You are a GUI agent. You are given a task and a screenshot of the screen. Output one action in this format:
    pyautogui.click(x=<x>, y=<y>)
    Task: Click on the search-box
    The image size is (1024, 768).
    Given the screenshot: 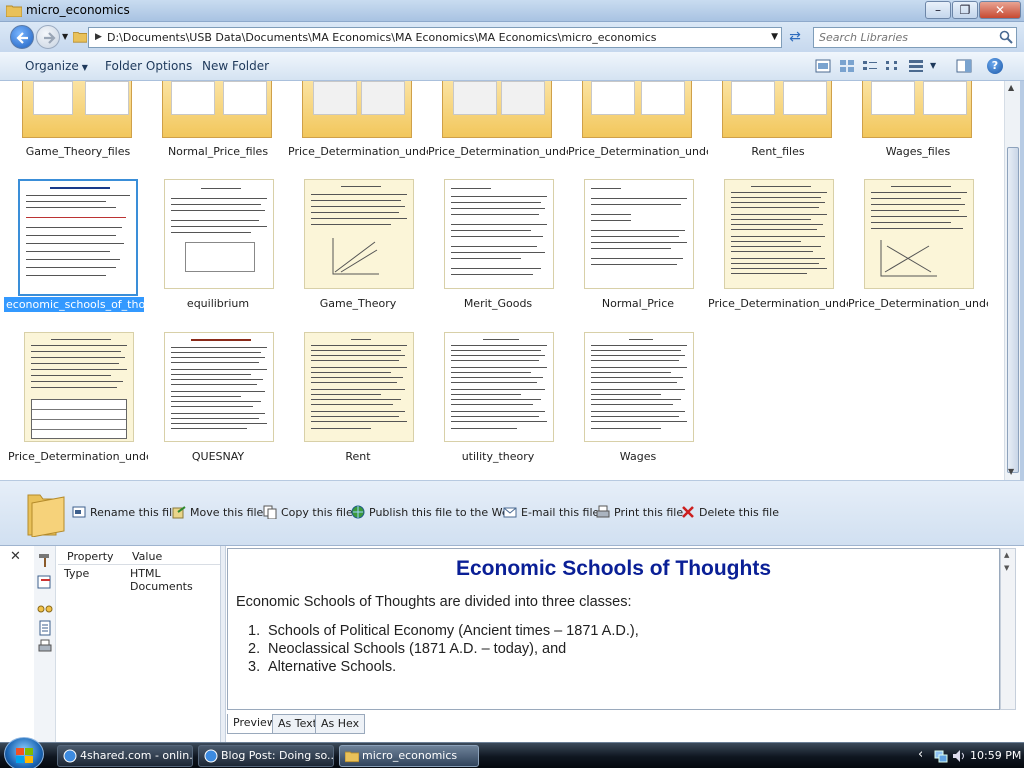 What is the action you would take?
    pyautogui.click(x=915, y=37)
    